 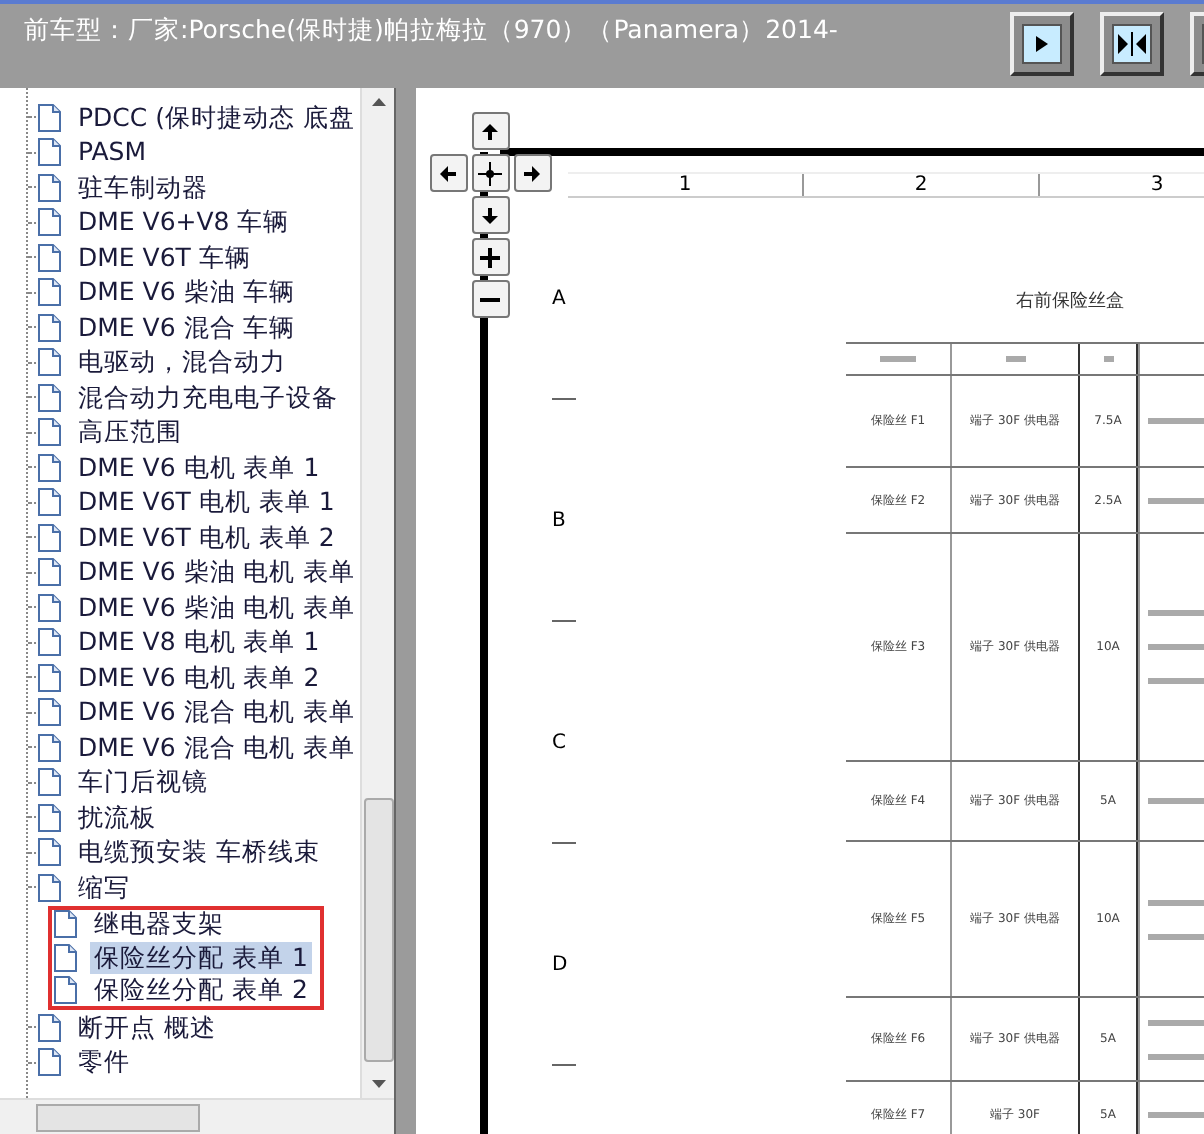 I want to click on tree-item: 缩写, so click(x=104, y=887).